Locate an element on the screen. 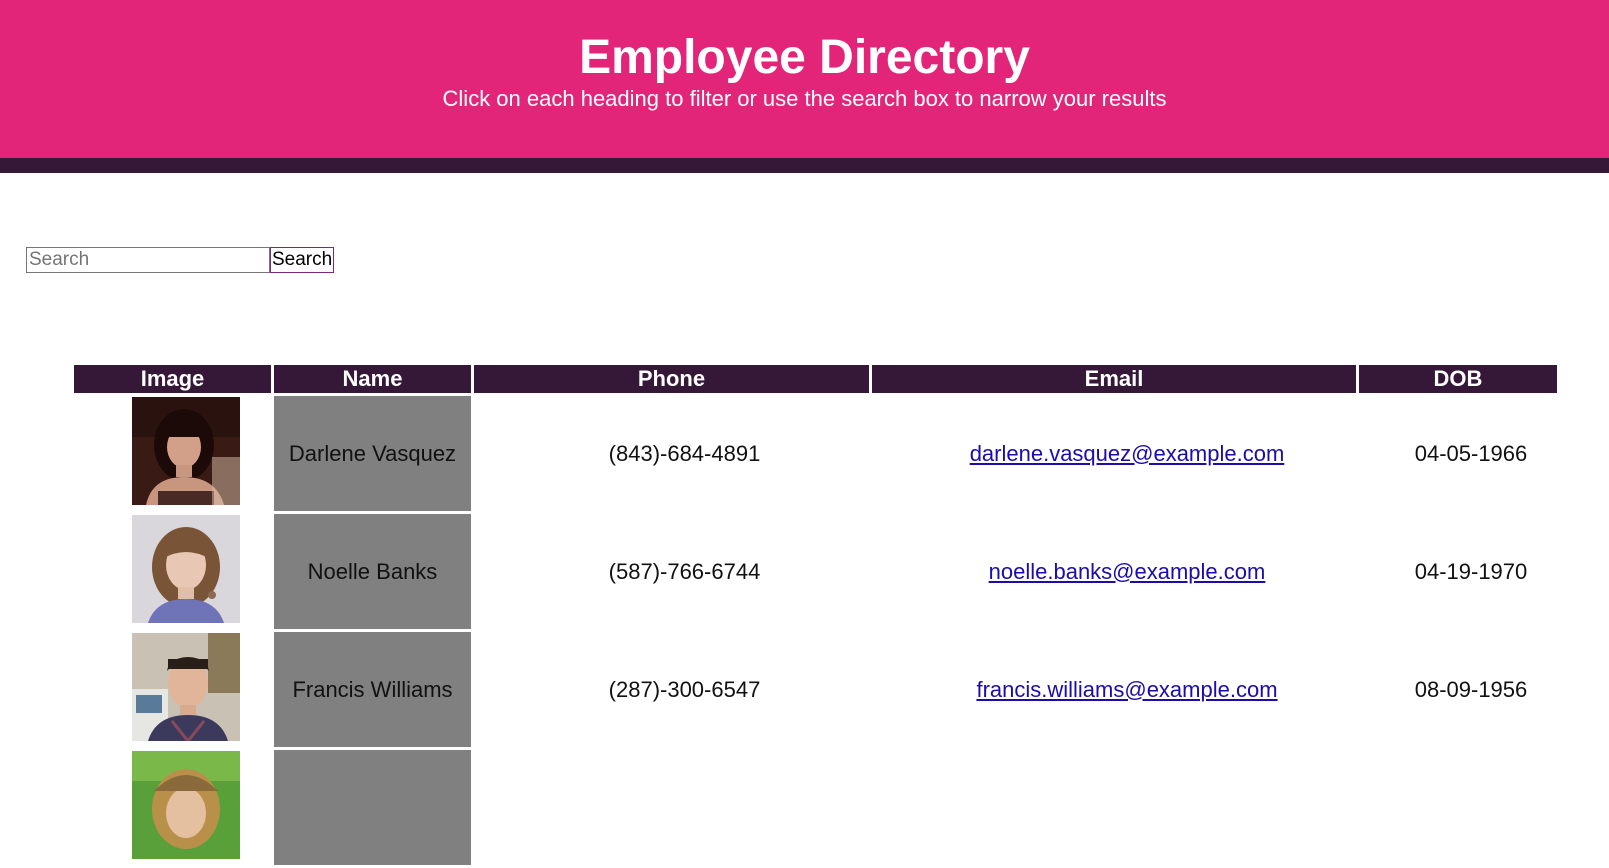 This screenshot has width=1609, height=868. column-header-phone: Phone is located at coordinates (671, 379).